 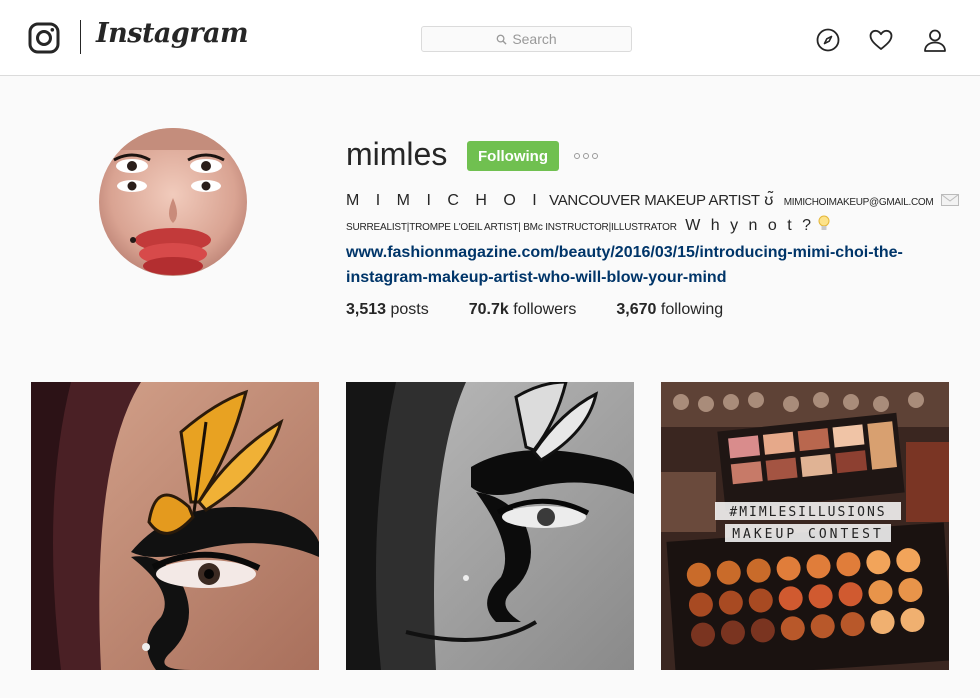 I want to click on profile-username: mimles, so click(x=397, y=154).